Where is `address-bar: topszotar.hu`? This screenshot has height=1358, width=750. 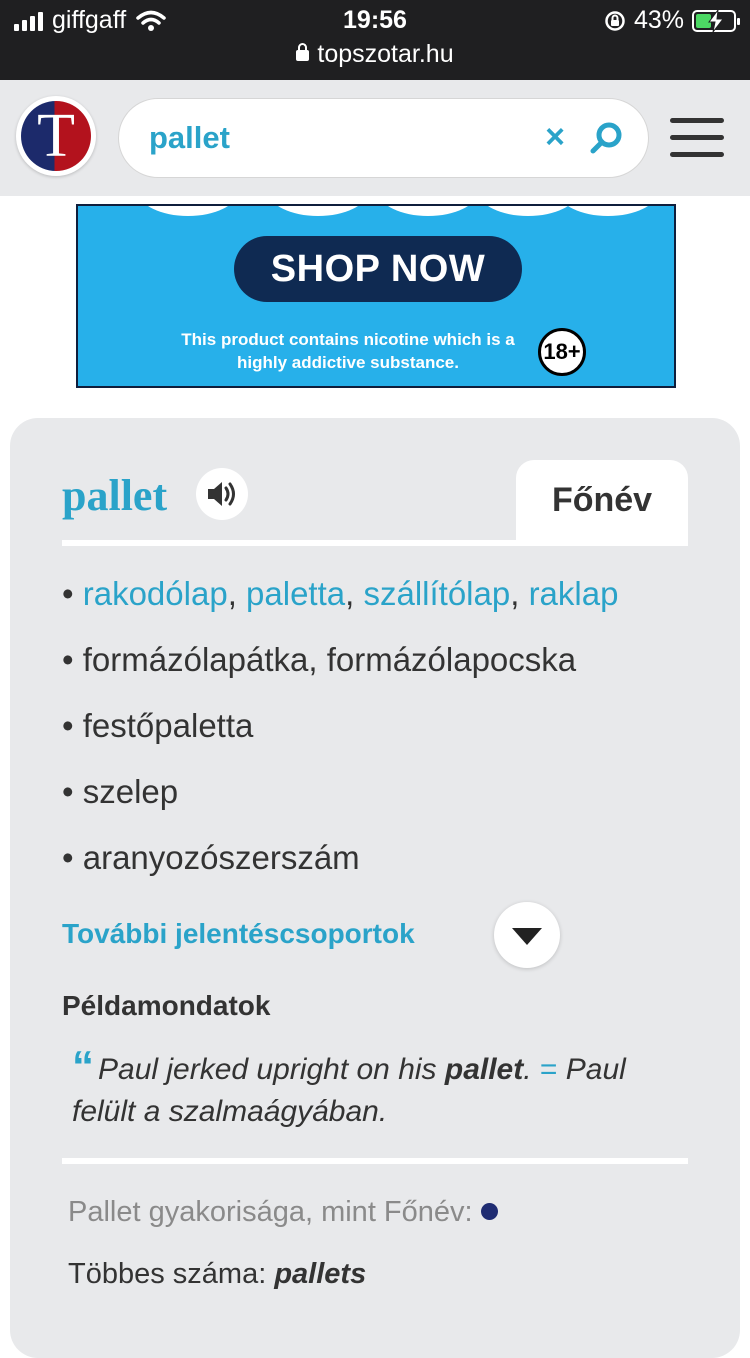
address-bar: topszotar.hu is located at coordinates (375, 54).